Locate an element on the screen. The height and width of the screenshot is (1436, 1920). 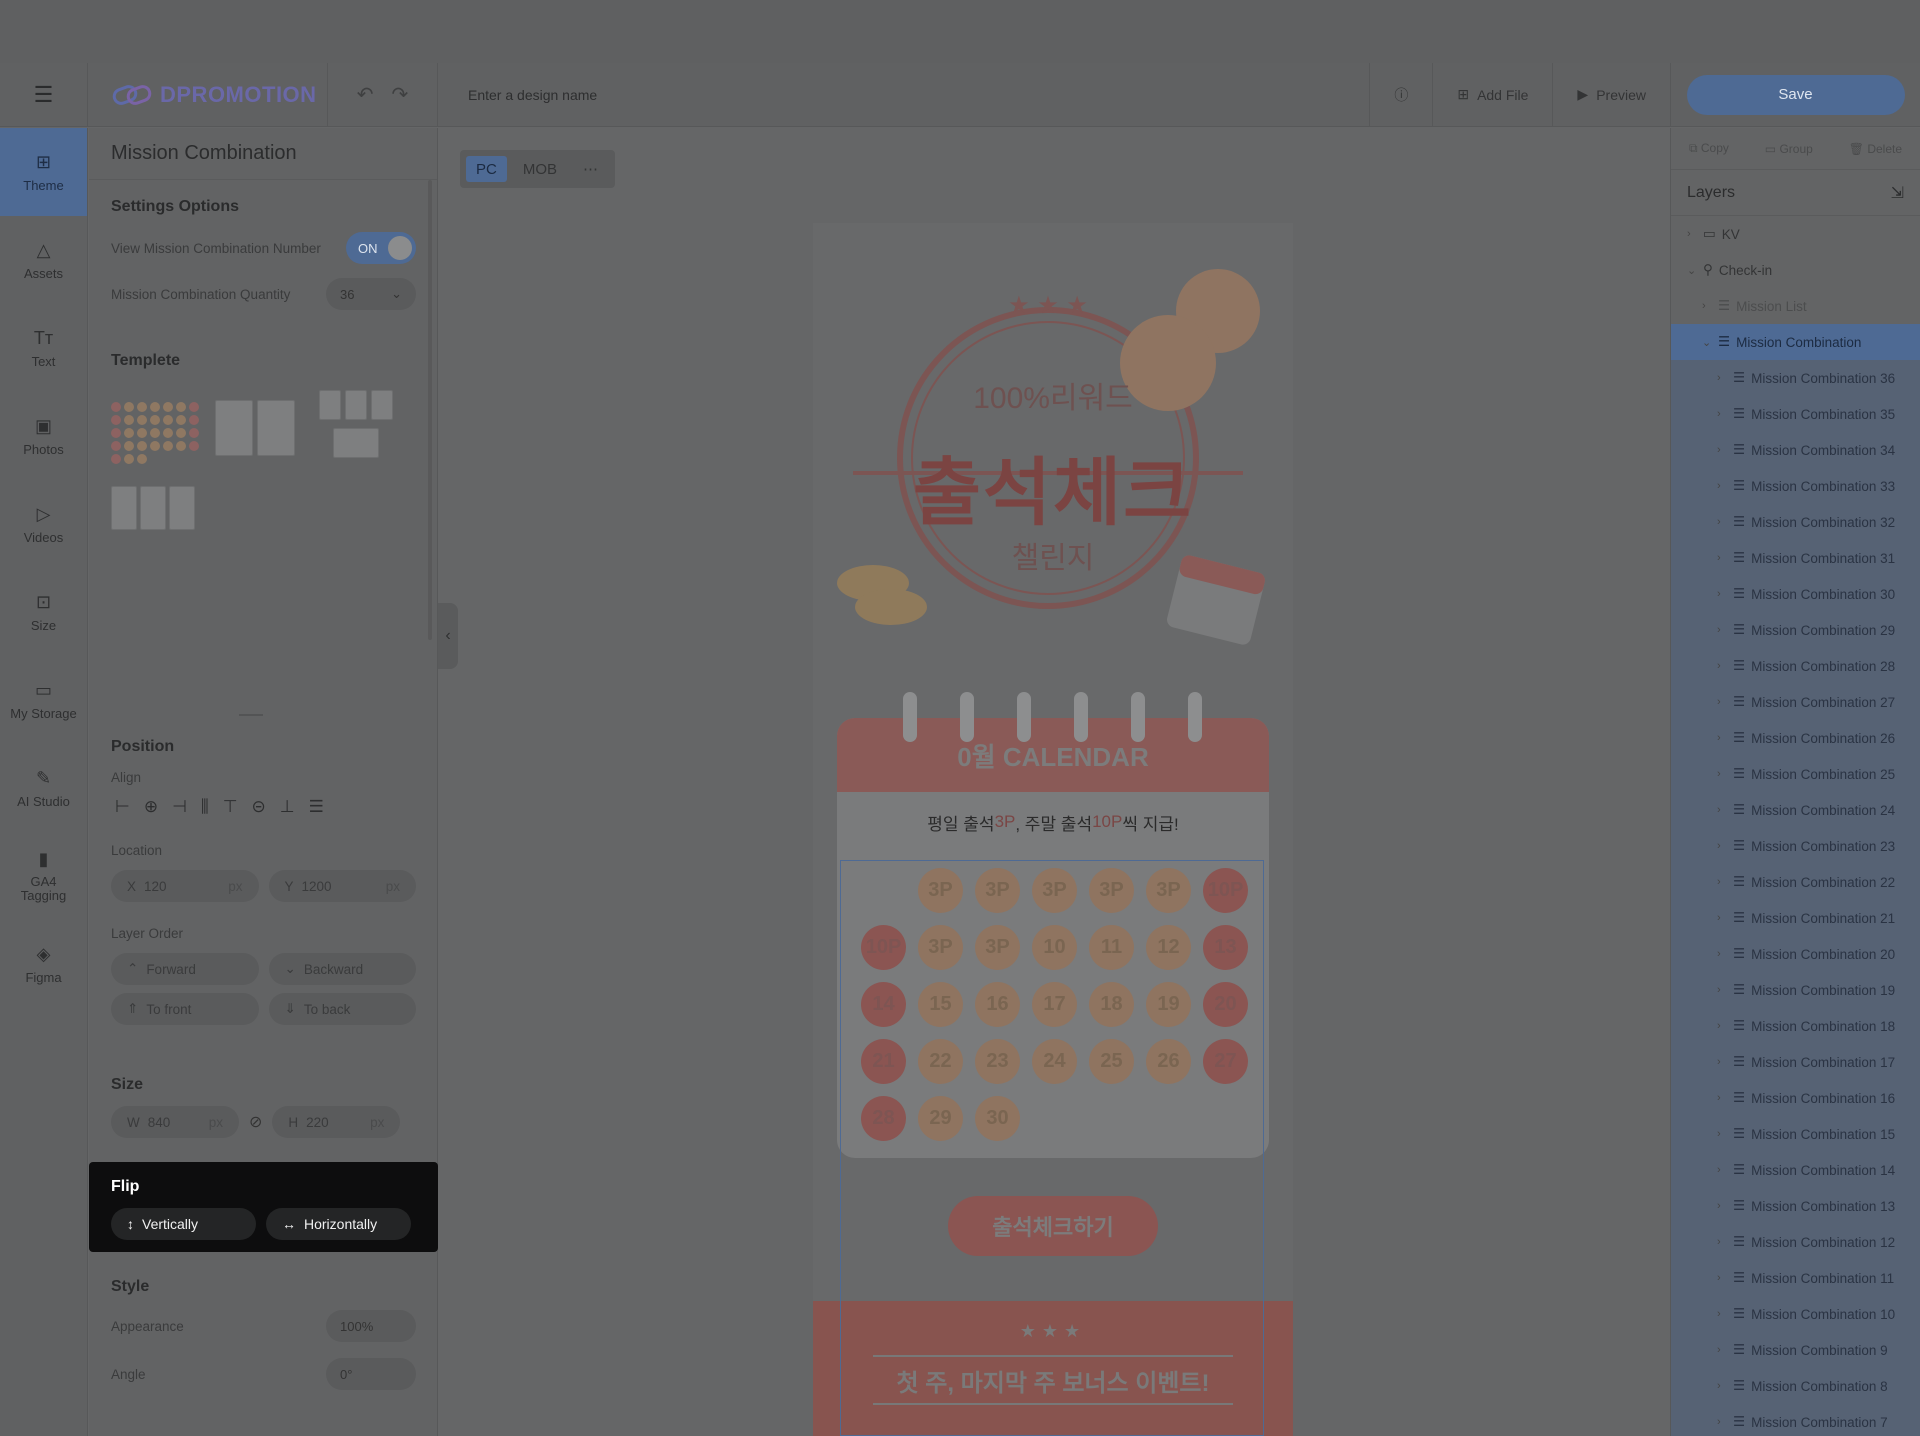
layer-row: › ☰ Mission Combination 24 is located at coordinates (1795, 810).